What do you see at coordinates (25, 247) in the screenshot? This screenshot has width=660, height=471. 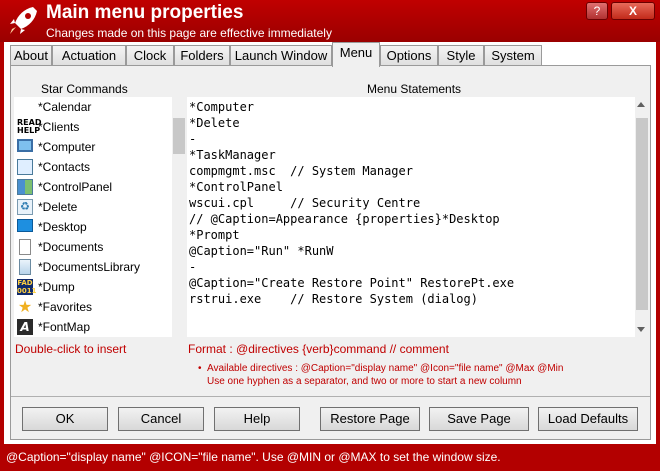 I see `document-icon` at bounding box center [25, 247].